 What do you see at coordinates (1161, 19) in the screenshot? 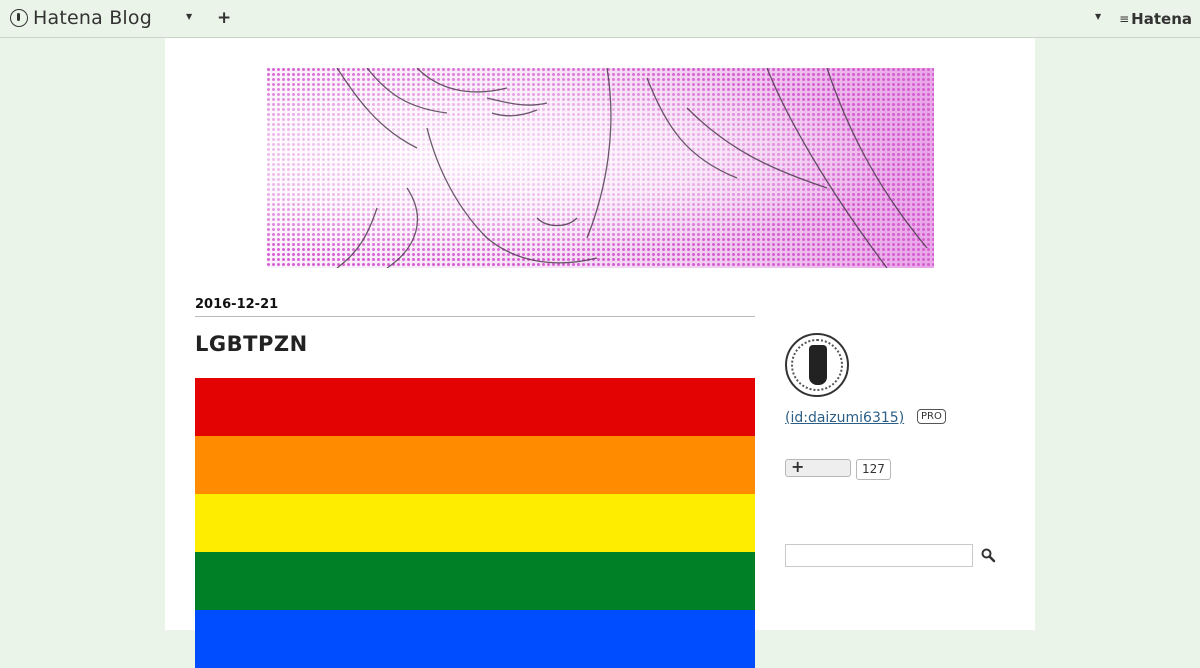
I see `hatena-label: Hatena` at bounding box center [1161, 19].